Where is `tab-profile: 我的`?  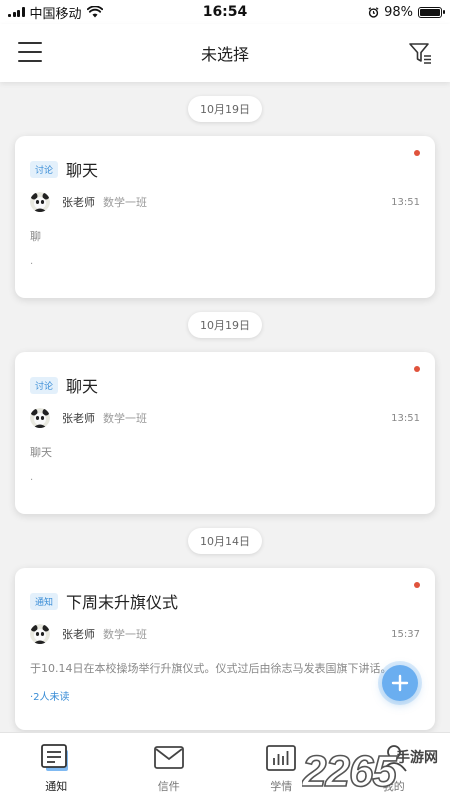 tab-profile: 我的 is located at coordinates (394, 766).